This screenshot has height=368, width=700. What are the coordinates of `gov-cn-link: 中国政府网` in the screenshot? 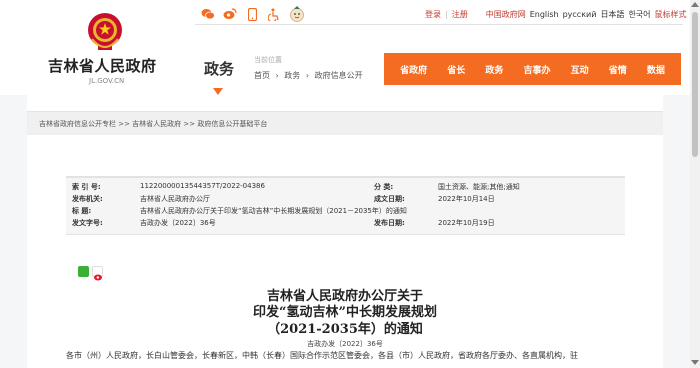 It's located at (506, 14).